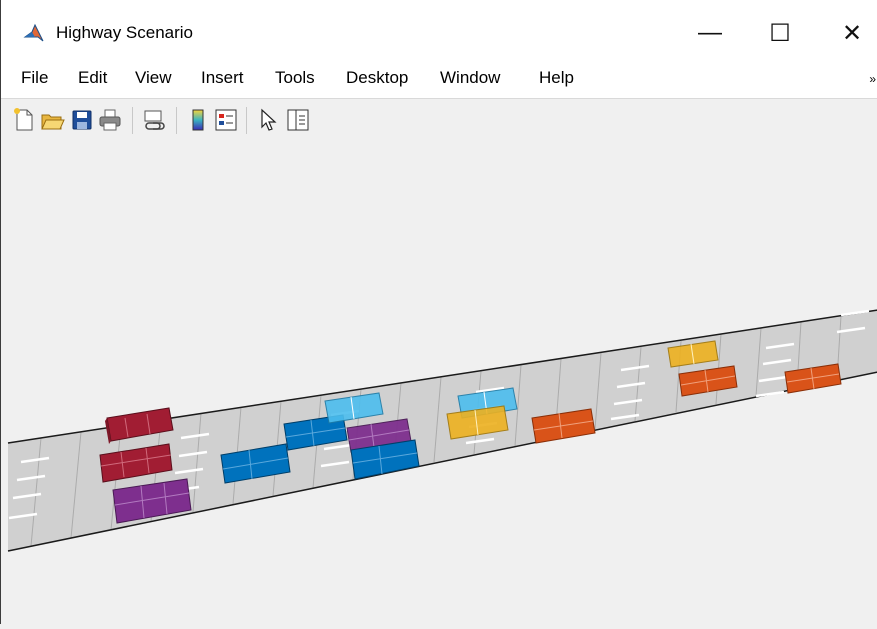 The width and height of the screenshot is (877, 629). What do you see at coordinates (298, 120) in the screenshot?
I see `property-inspector-icon` at bounding box center [298, 120].